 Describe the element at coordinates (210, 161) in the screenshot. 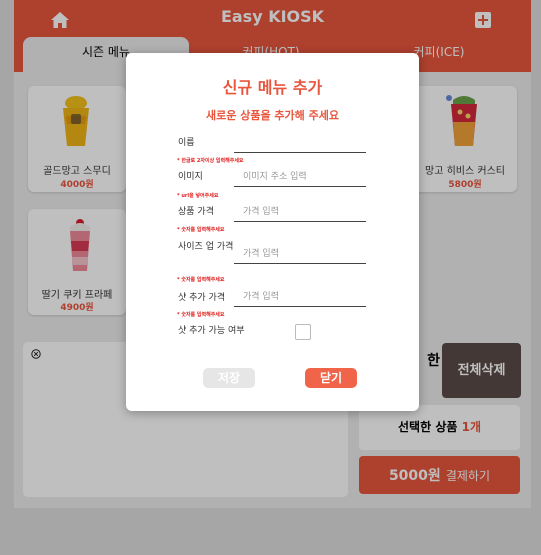

I see `name-hint: * 한글로 2자이상 입력해주세요` at that location.